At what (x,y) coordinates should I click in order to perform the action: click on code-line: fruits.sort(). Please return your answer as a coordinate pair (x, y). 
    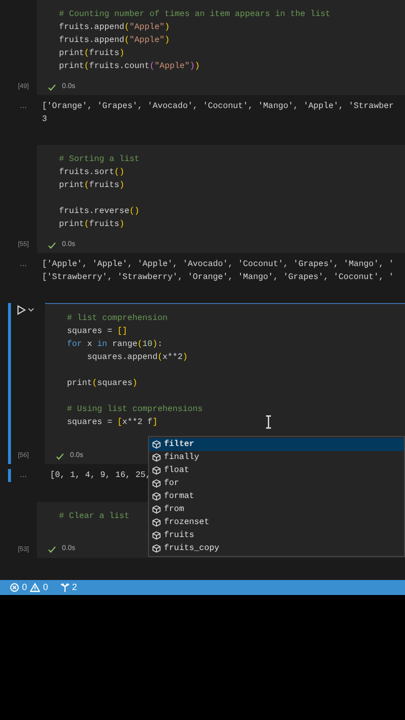
    Looking at the image, I should click on (91, 172).